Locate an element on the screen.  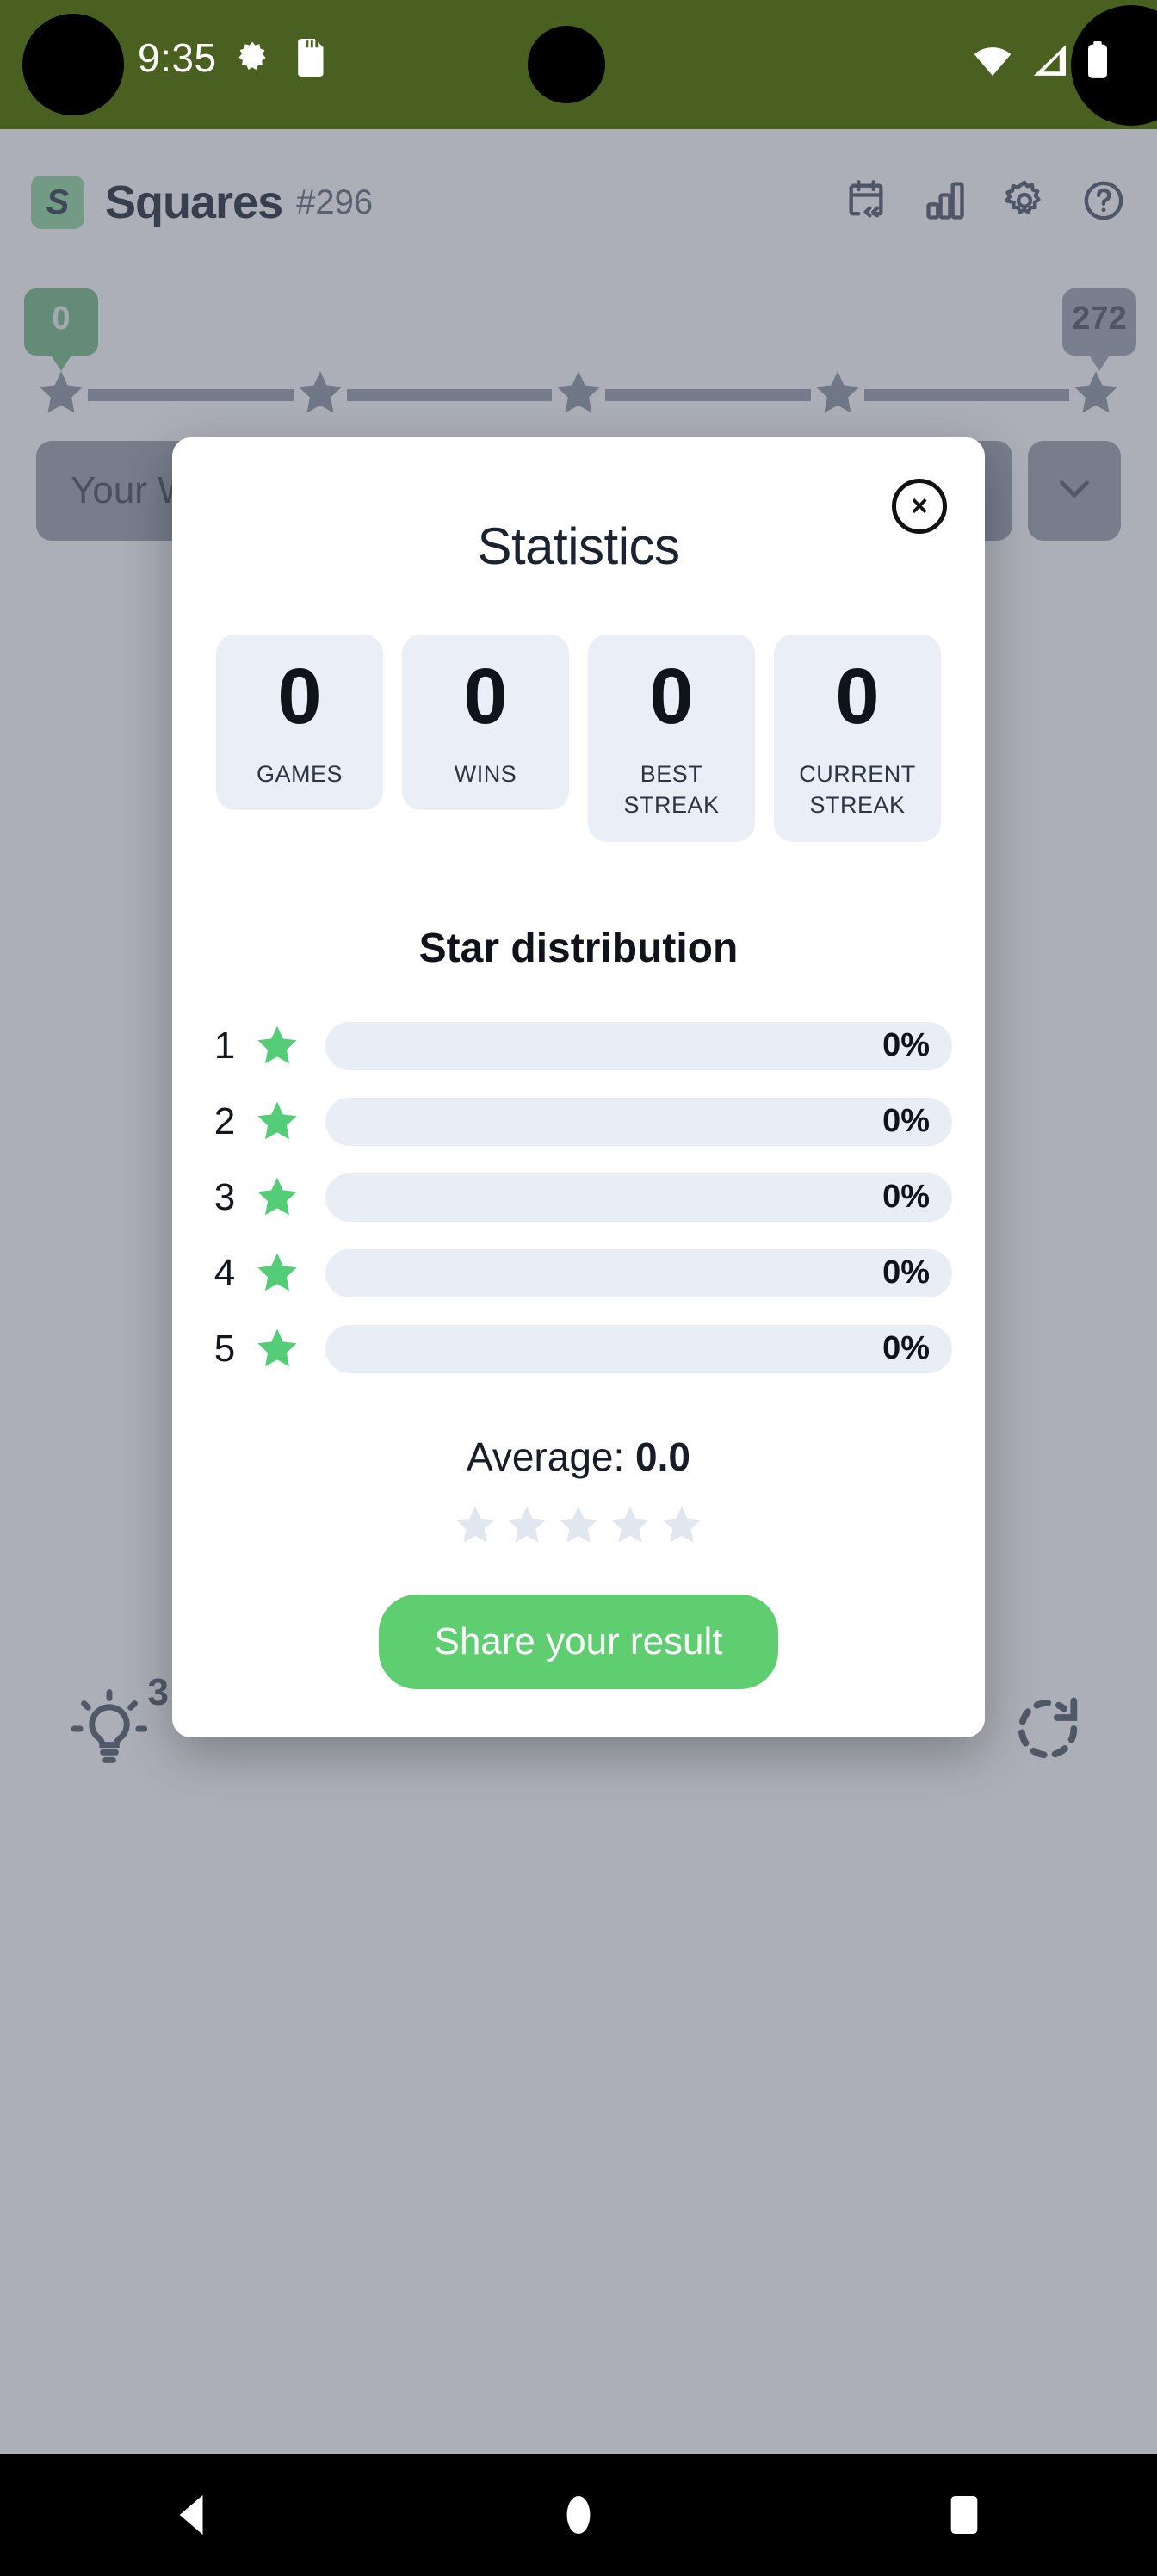
stat-label: GAMES is located at coordinates (300, 774).